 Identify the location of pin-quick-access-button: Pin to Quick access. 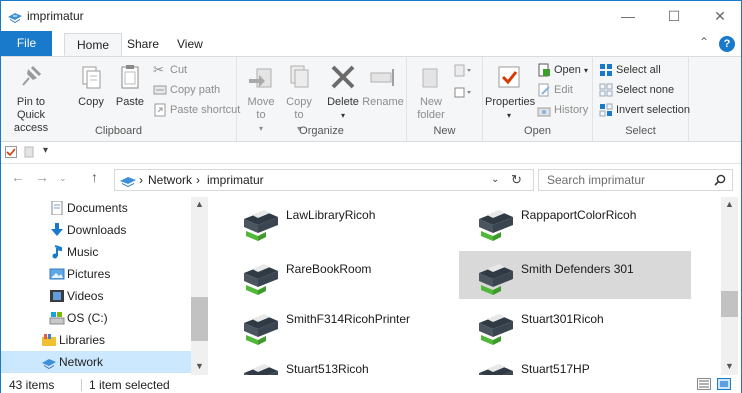
(31, 98).